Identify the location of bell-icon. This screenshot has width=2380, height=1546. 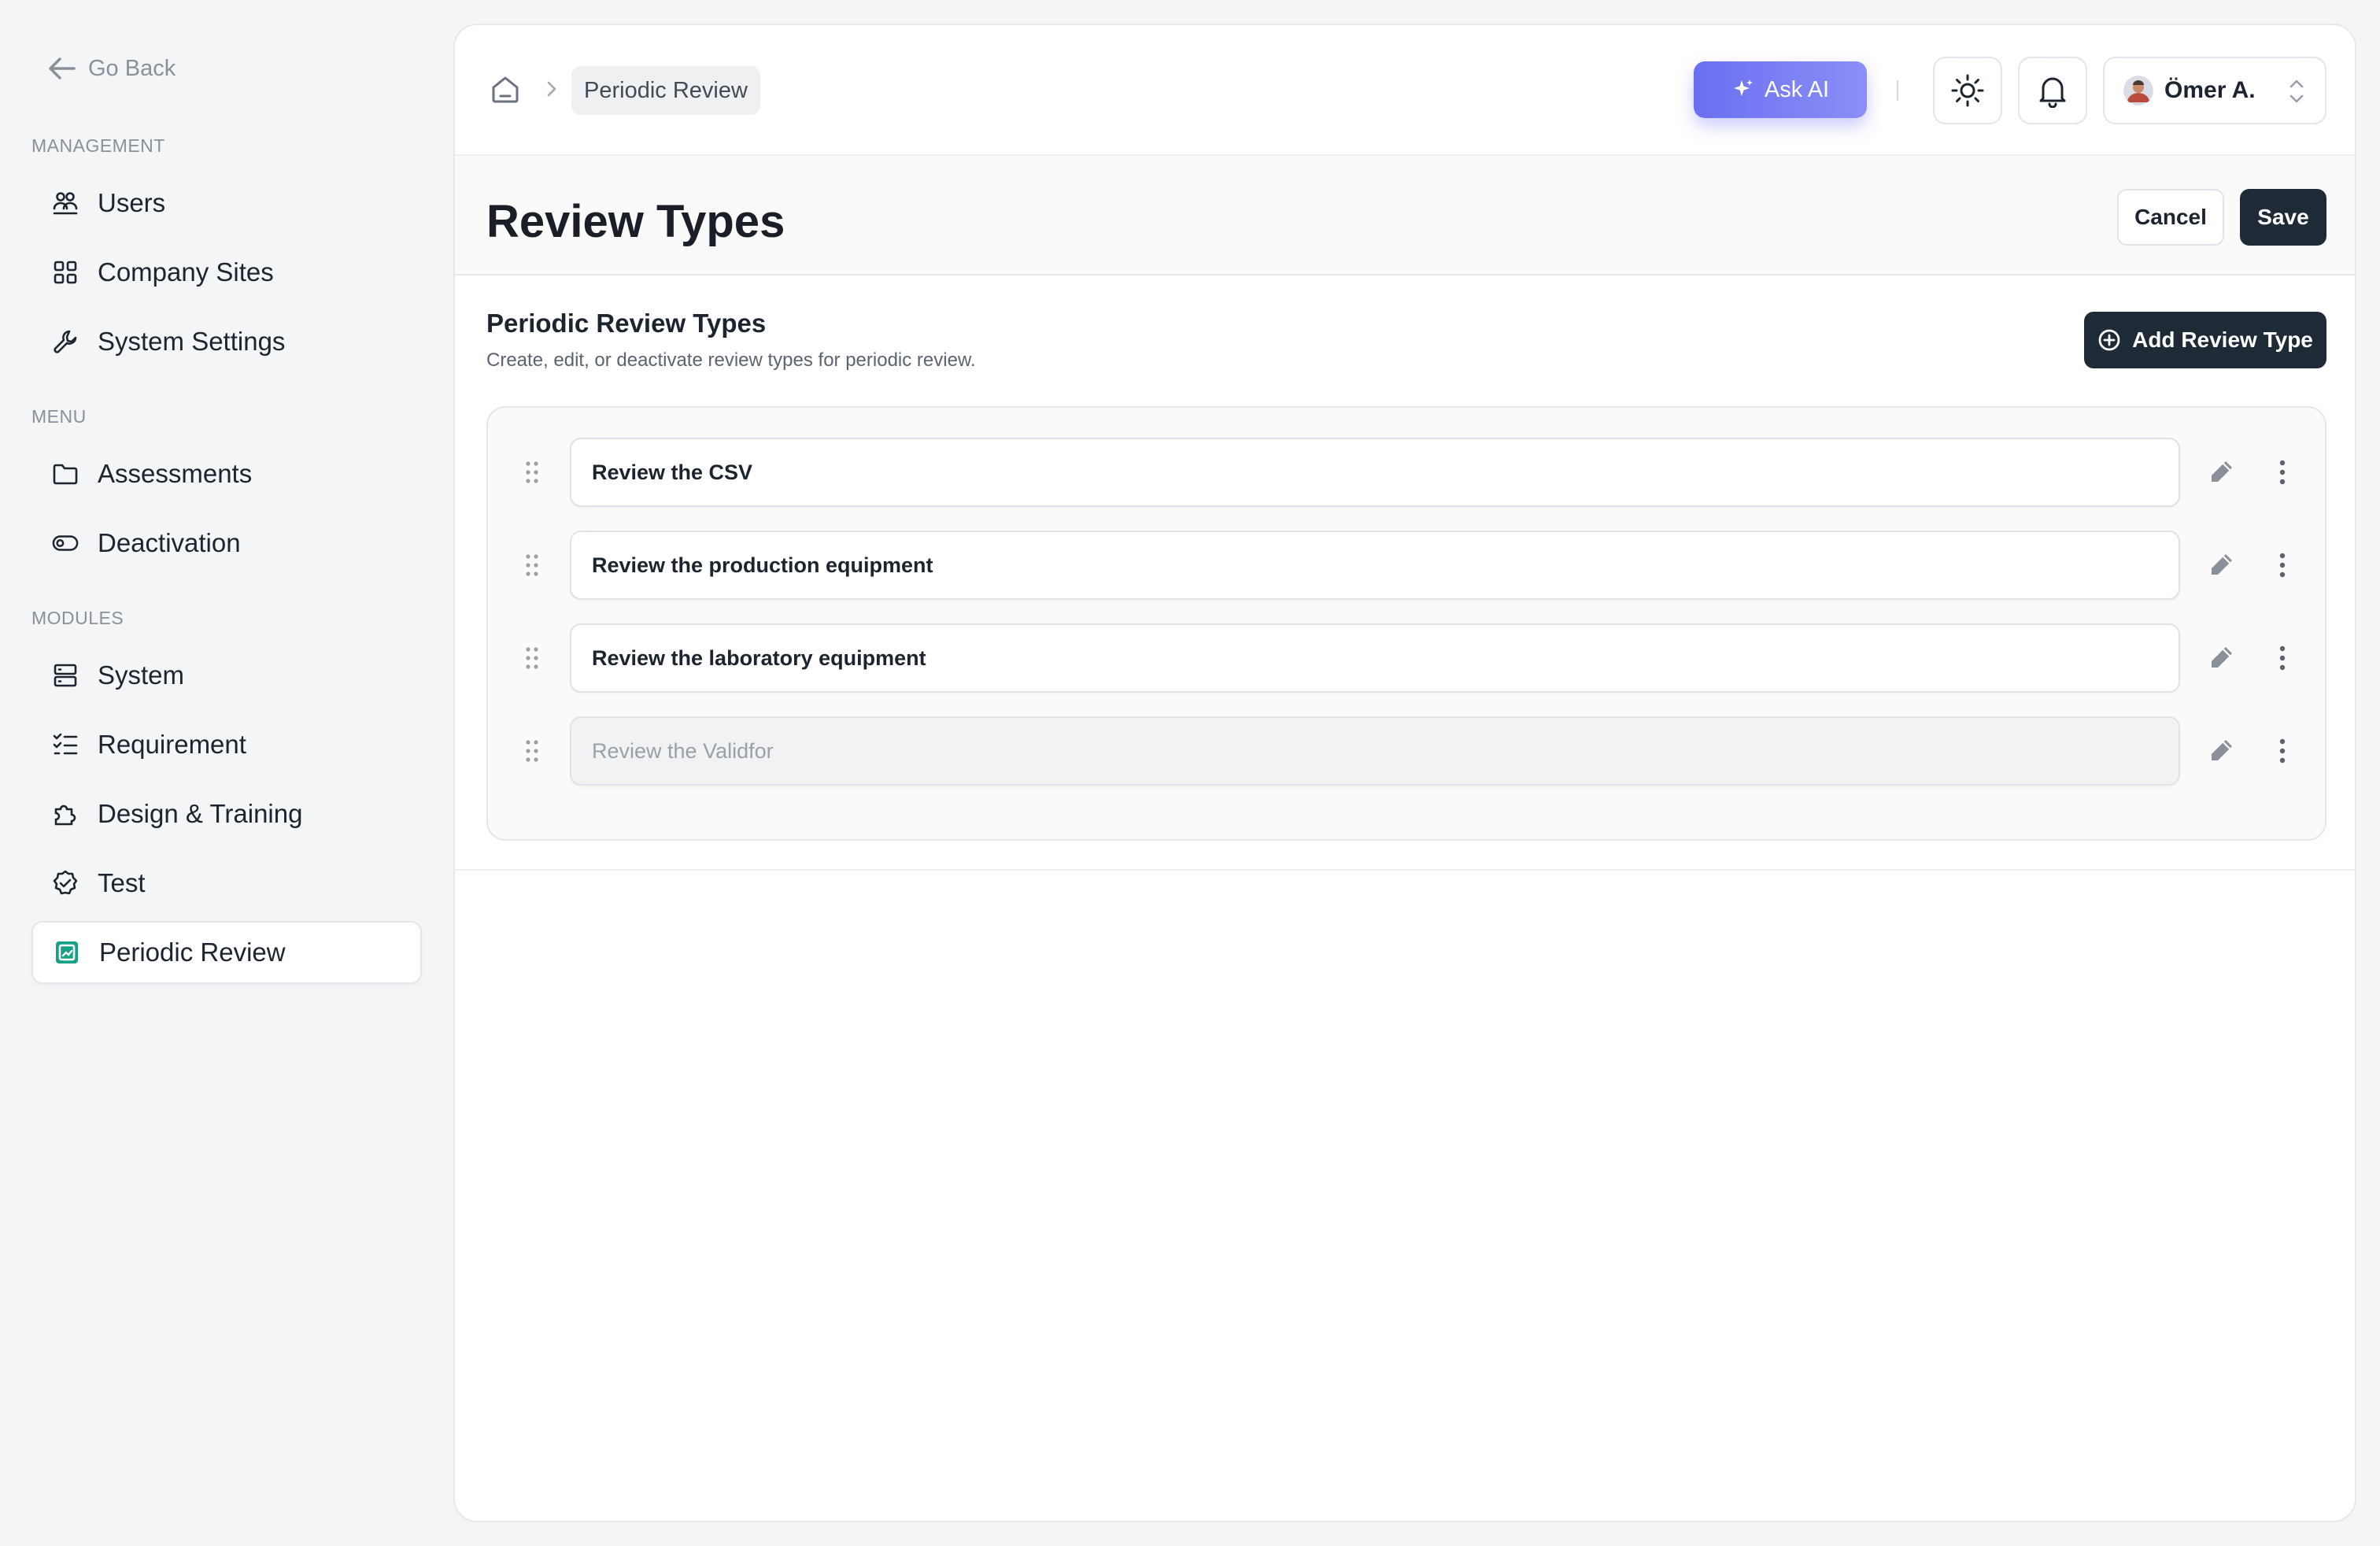
(2052, 90).